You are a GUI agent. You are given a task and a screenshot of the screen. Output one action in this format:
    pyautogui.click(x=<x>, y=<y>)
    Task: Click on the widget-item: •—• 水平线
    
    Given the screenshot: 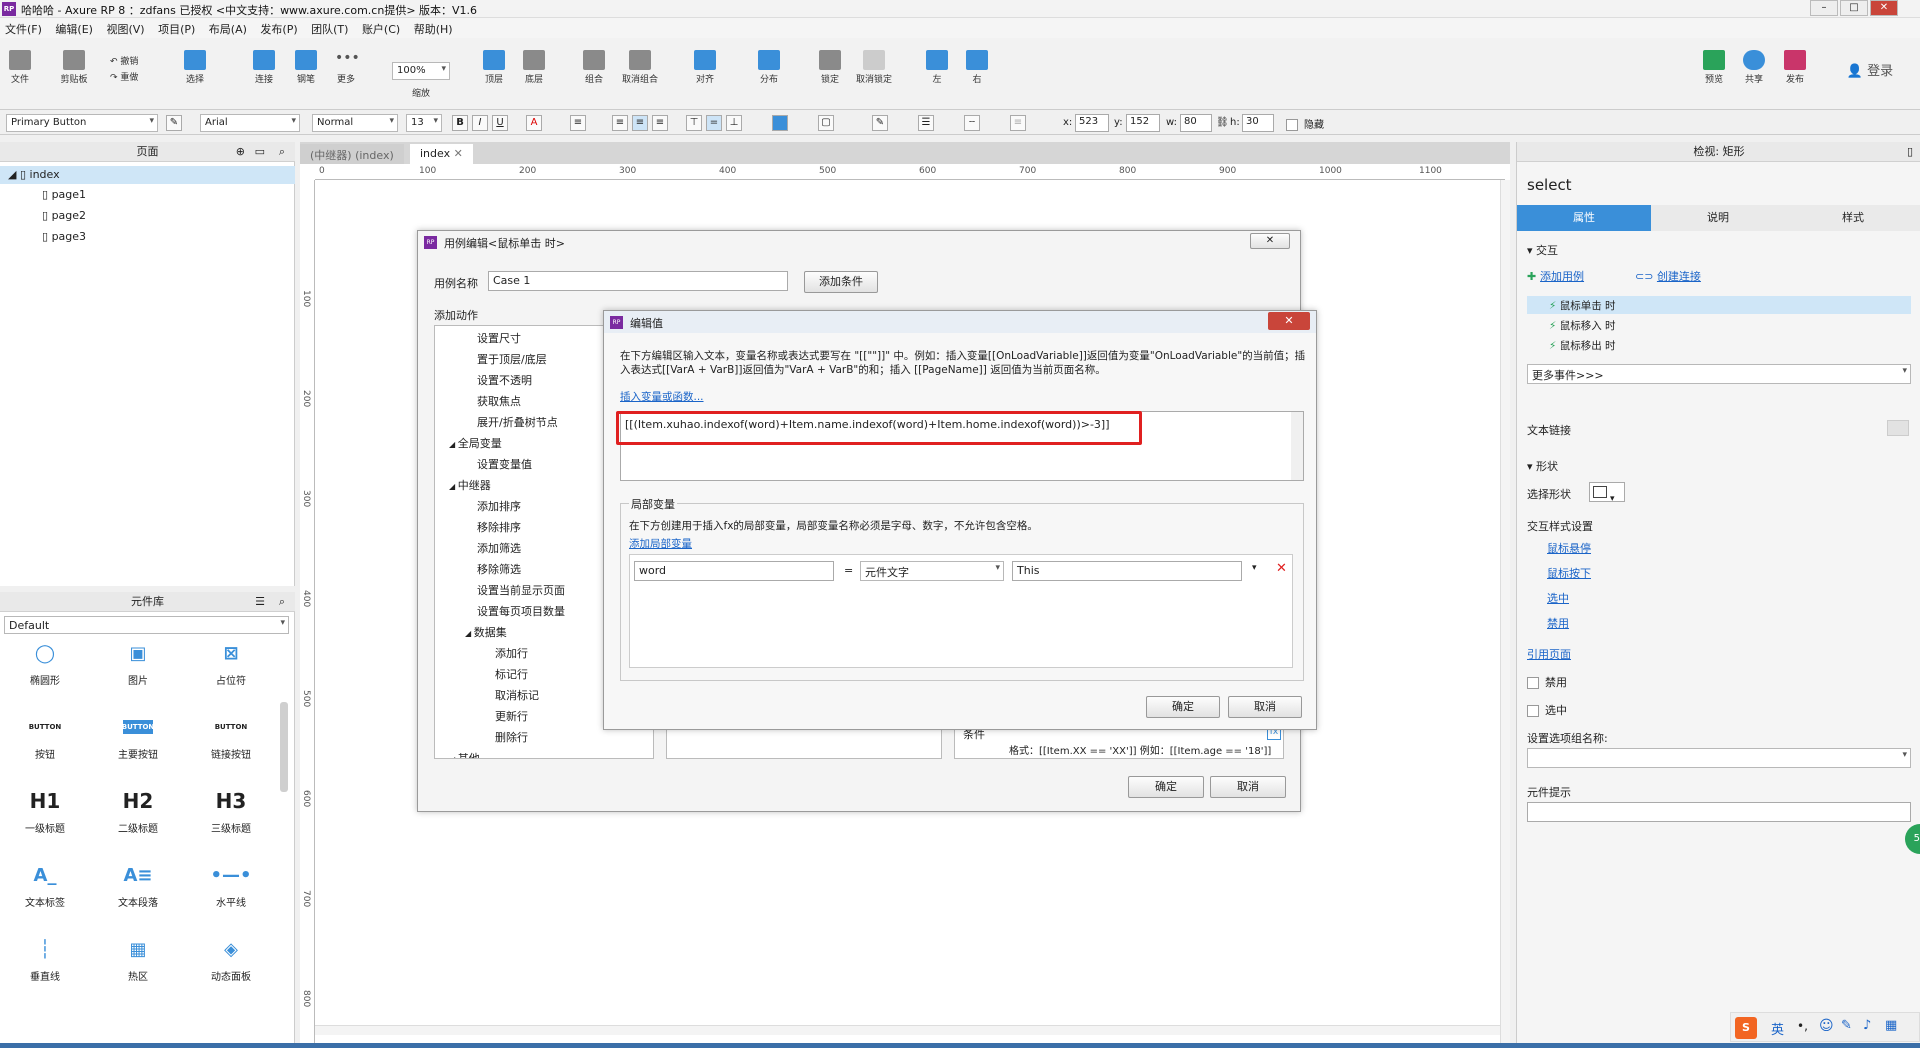 What is the action you would take?
    pyautogui.click(x=231, y=885)
    